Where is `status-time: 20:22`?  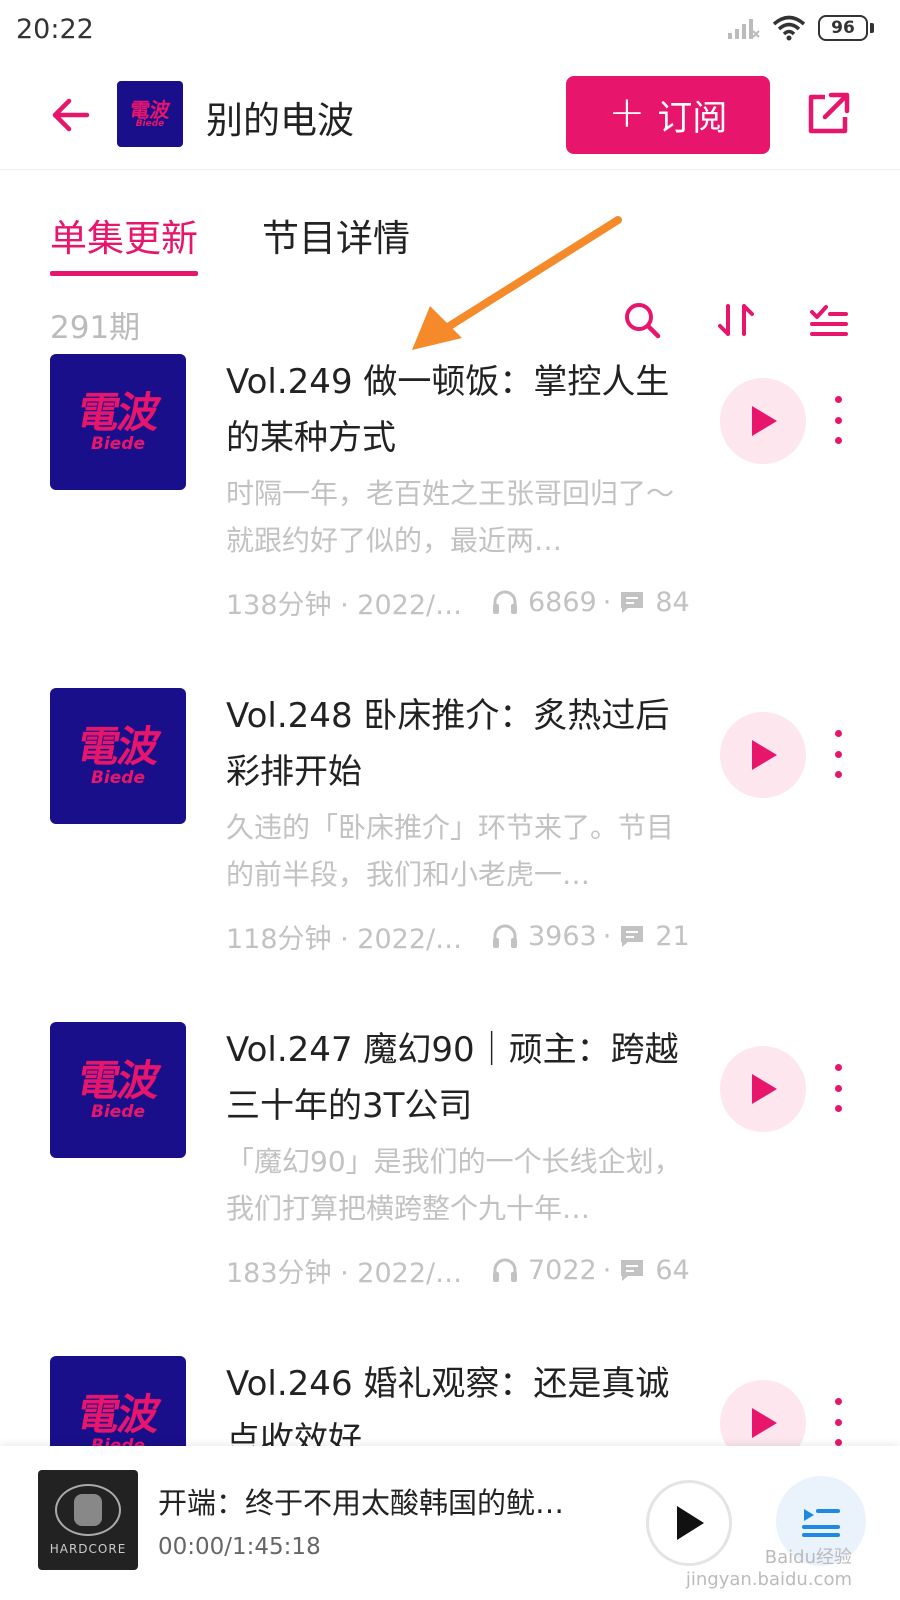 status-time: 20:22 is located at coordinates (55, 29).